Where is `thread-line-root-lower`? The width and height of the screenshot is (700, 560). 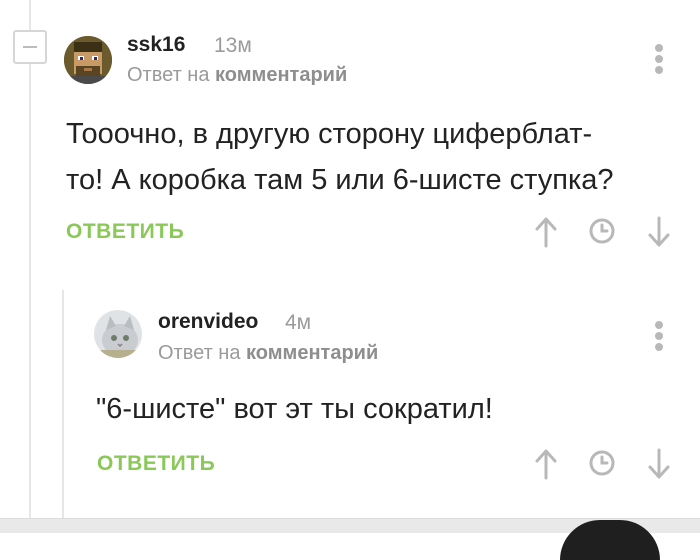
thread-line-root-lower is located at coordinates (30, 291).